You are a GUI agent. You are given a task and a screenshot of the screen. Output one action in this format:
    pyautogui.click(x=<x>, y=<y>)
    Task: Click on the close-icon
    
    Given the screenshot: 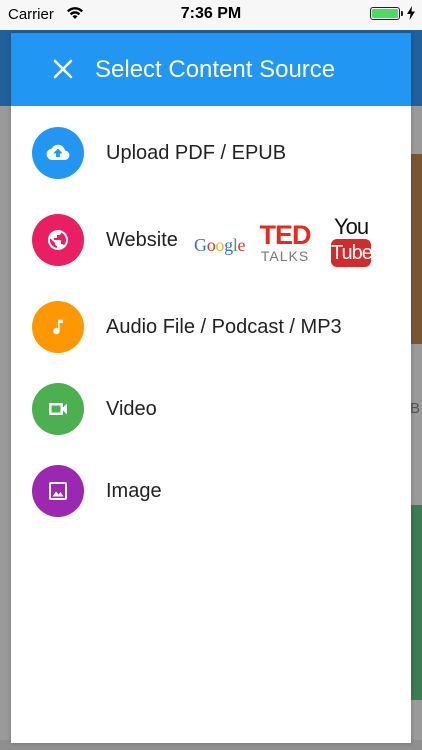 What is the action you would take?
    pyautogui.click(x=63, y=69)
    